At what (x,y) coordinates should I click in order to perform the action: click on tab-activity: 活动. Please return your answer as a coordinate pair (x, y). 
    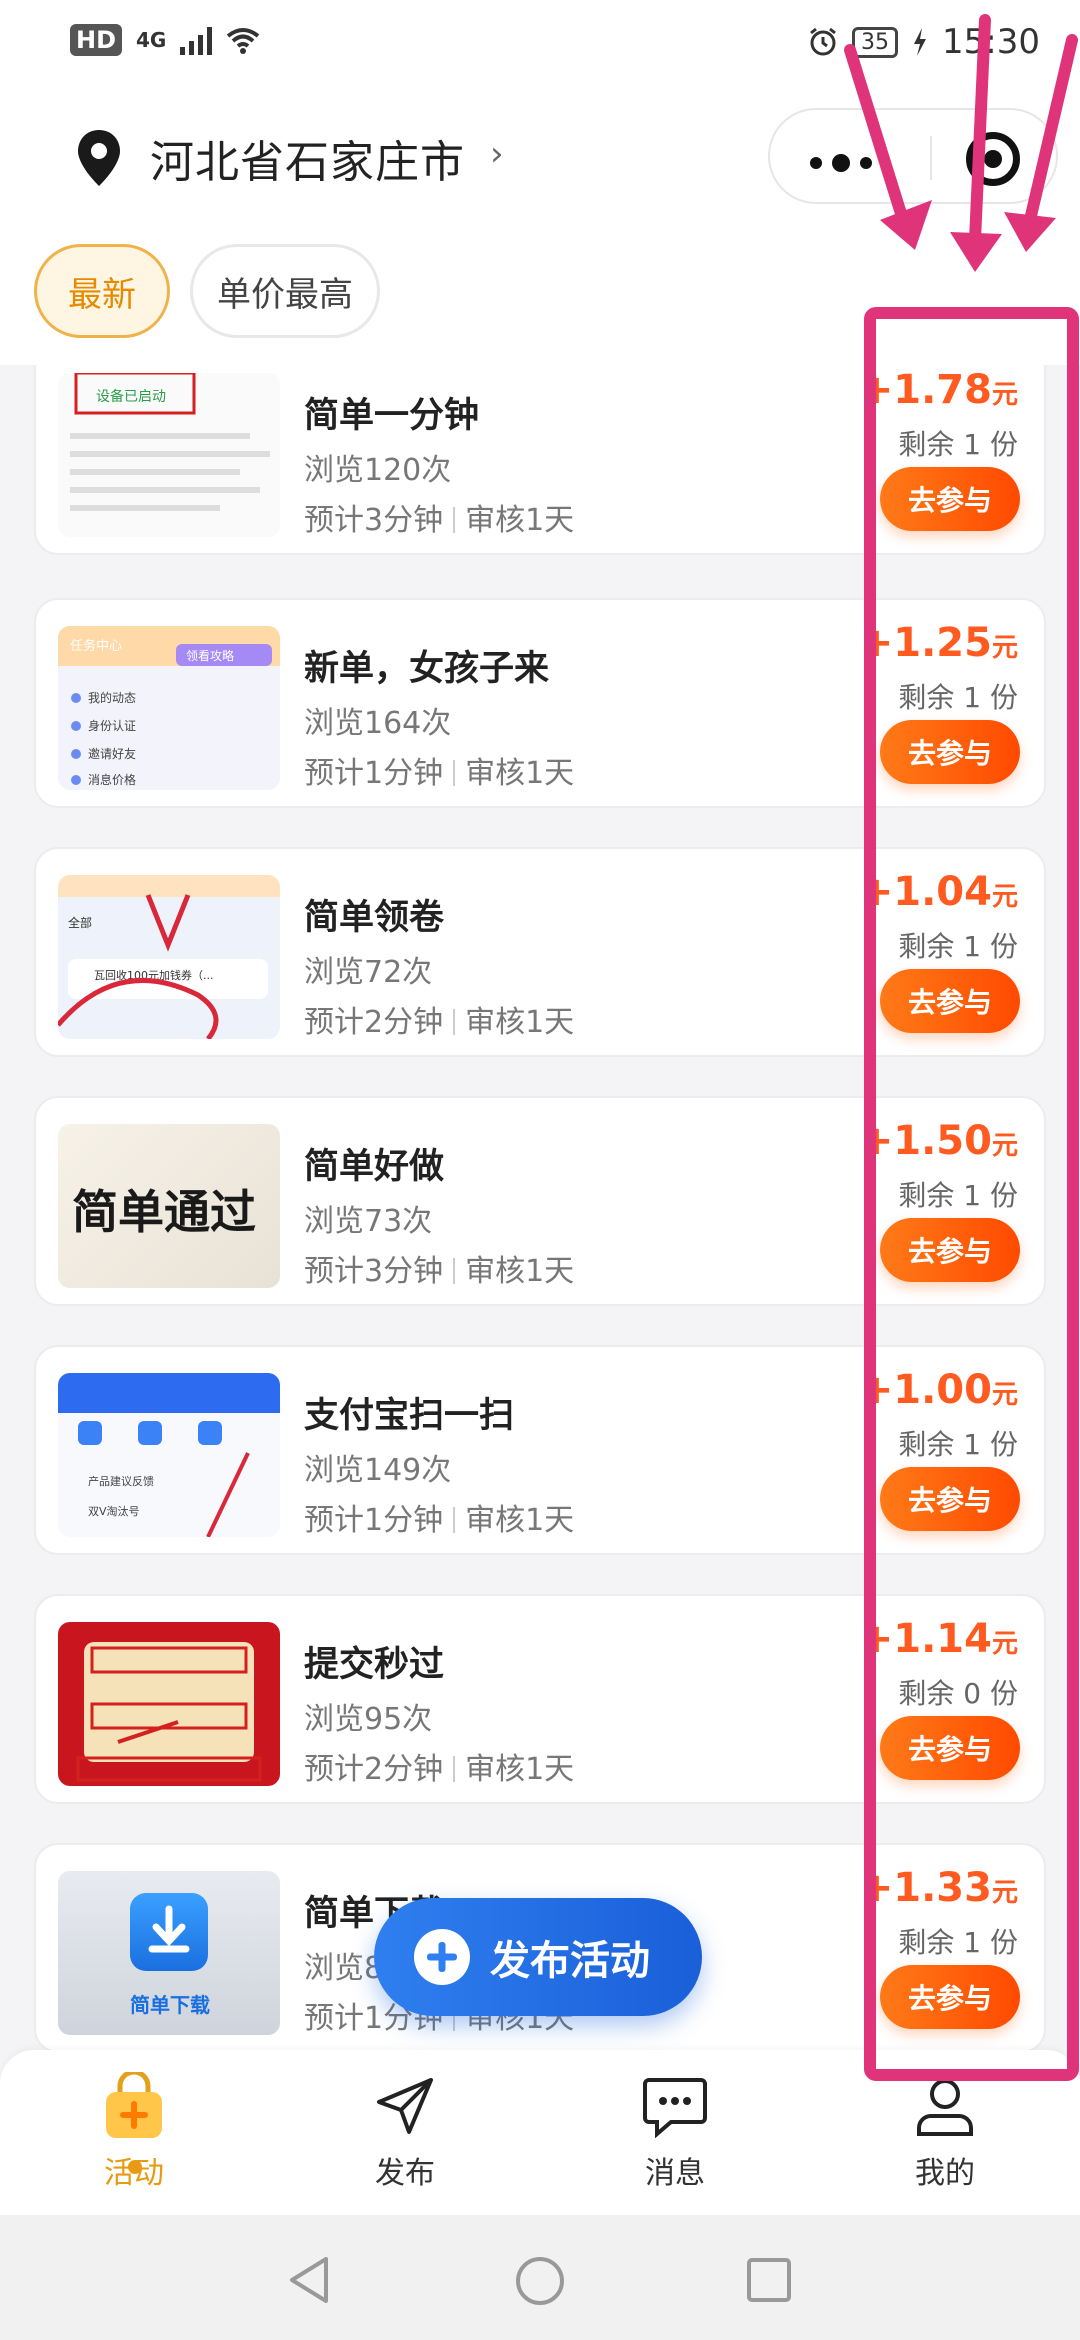
    Looking at the image, I should click on (134, 2140).